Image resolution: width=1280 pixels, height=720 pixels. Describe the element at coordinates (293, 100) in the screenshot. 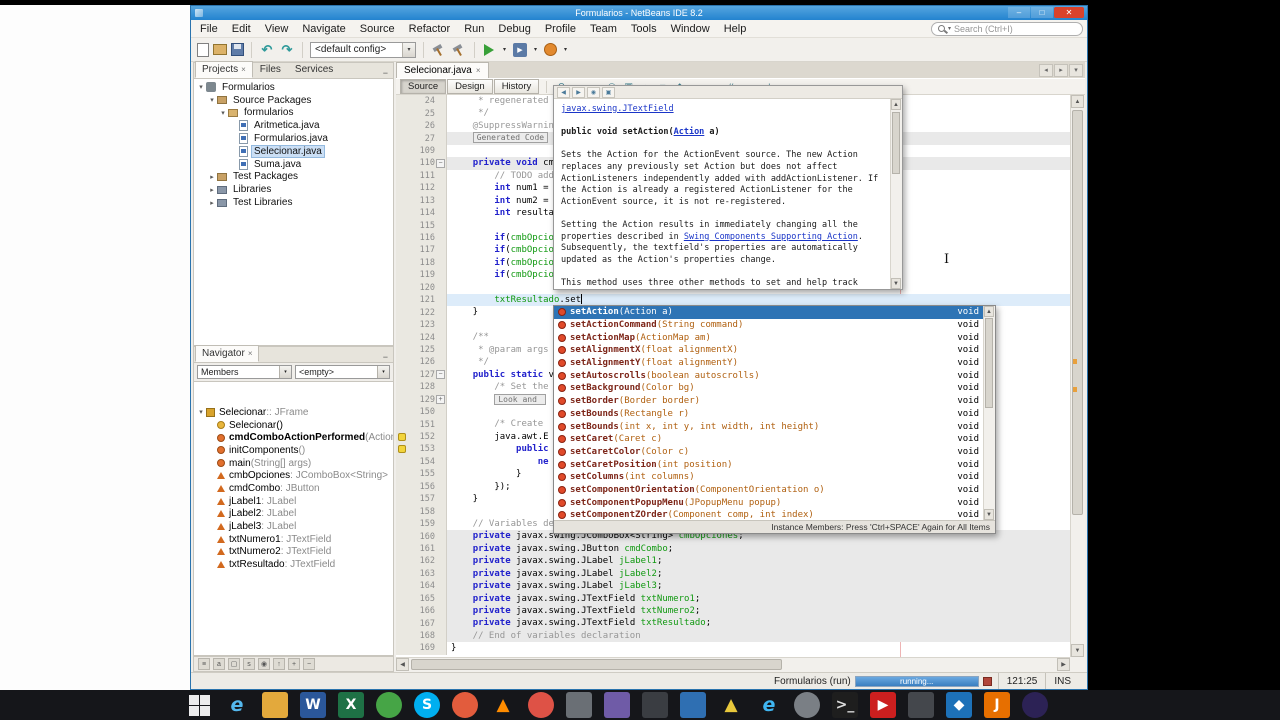

I see `tree-item-source-packages: ▾ Source Packages` at that location.